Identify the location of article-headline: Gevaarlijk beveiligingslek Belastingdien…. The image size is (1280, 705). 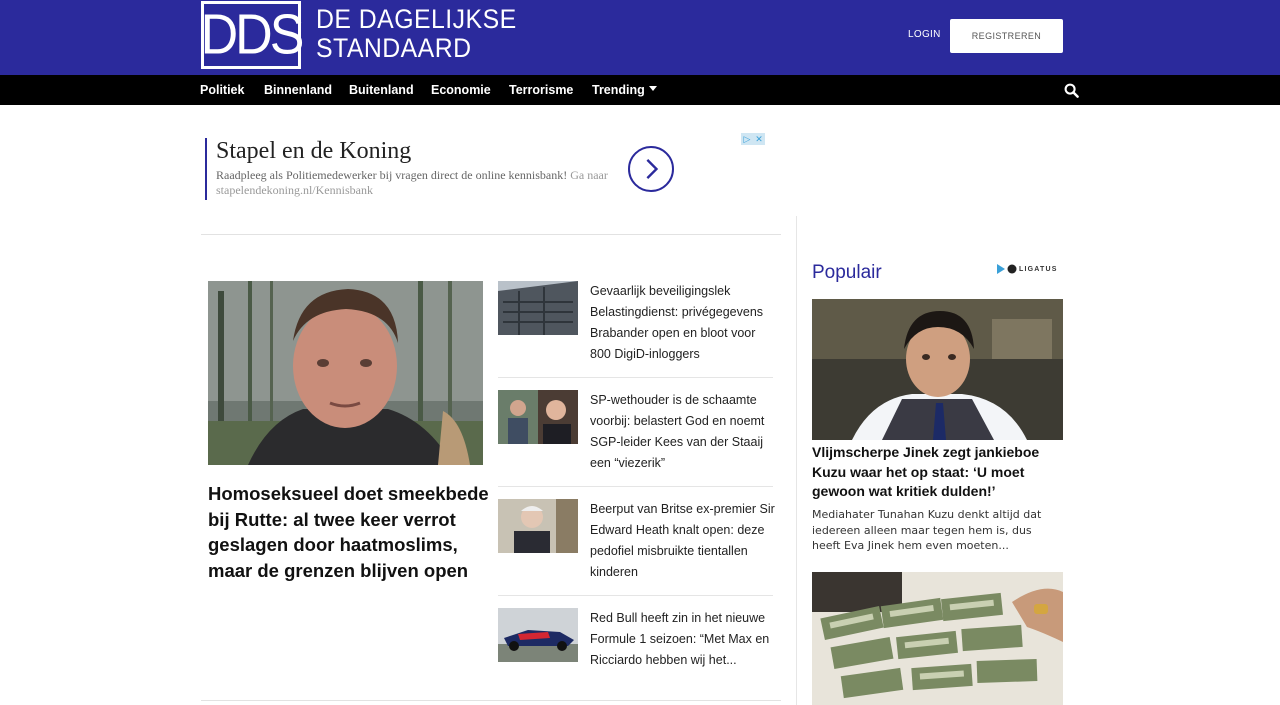
(682, 323).